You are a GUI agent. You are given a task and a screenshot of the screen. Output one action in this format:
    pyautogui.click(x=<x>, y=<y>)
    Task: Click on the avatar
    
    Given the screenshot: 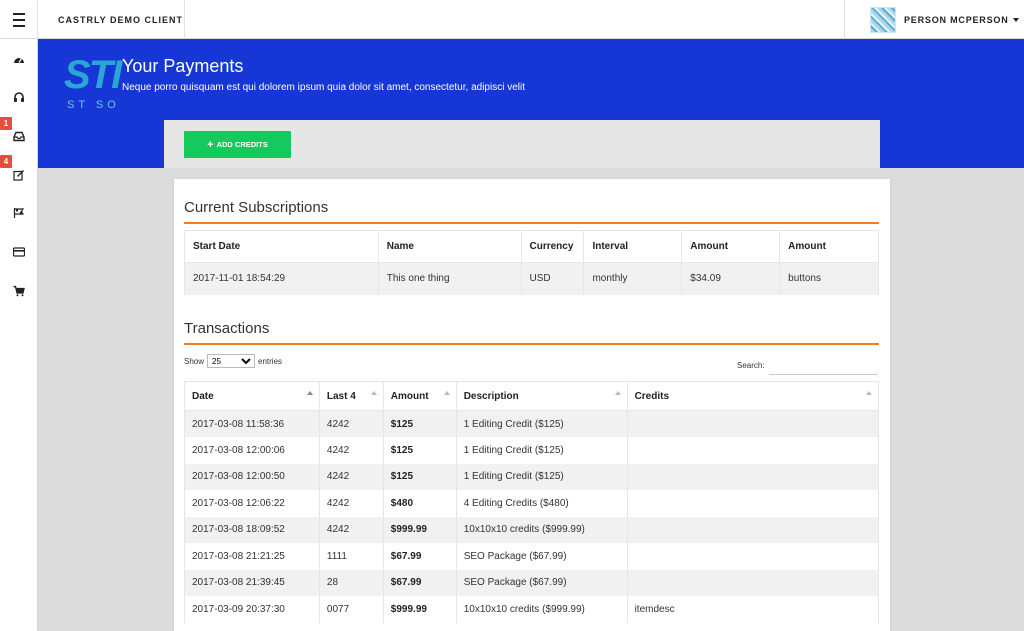 What is the action you would take?
    pyautogui.click(x=883, y=19)
    